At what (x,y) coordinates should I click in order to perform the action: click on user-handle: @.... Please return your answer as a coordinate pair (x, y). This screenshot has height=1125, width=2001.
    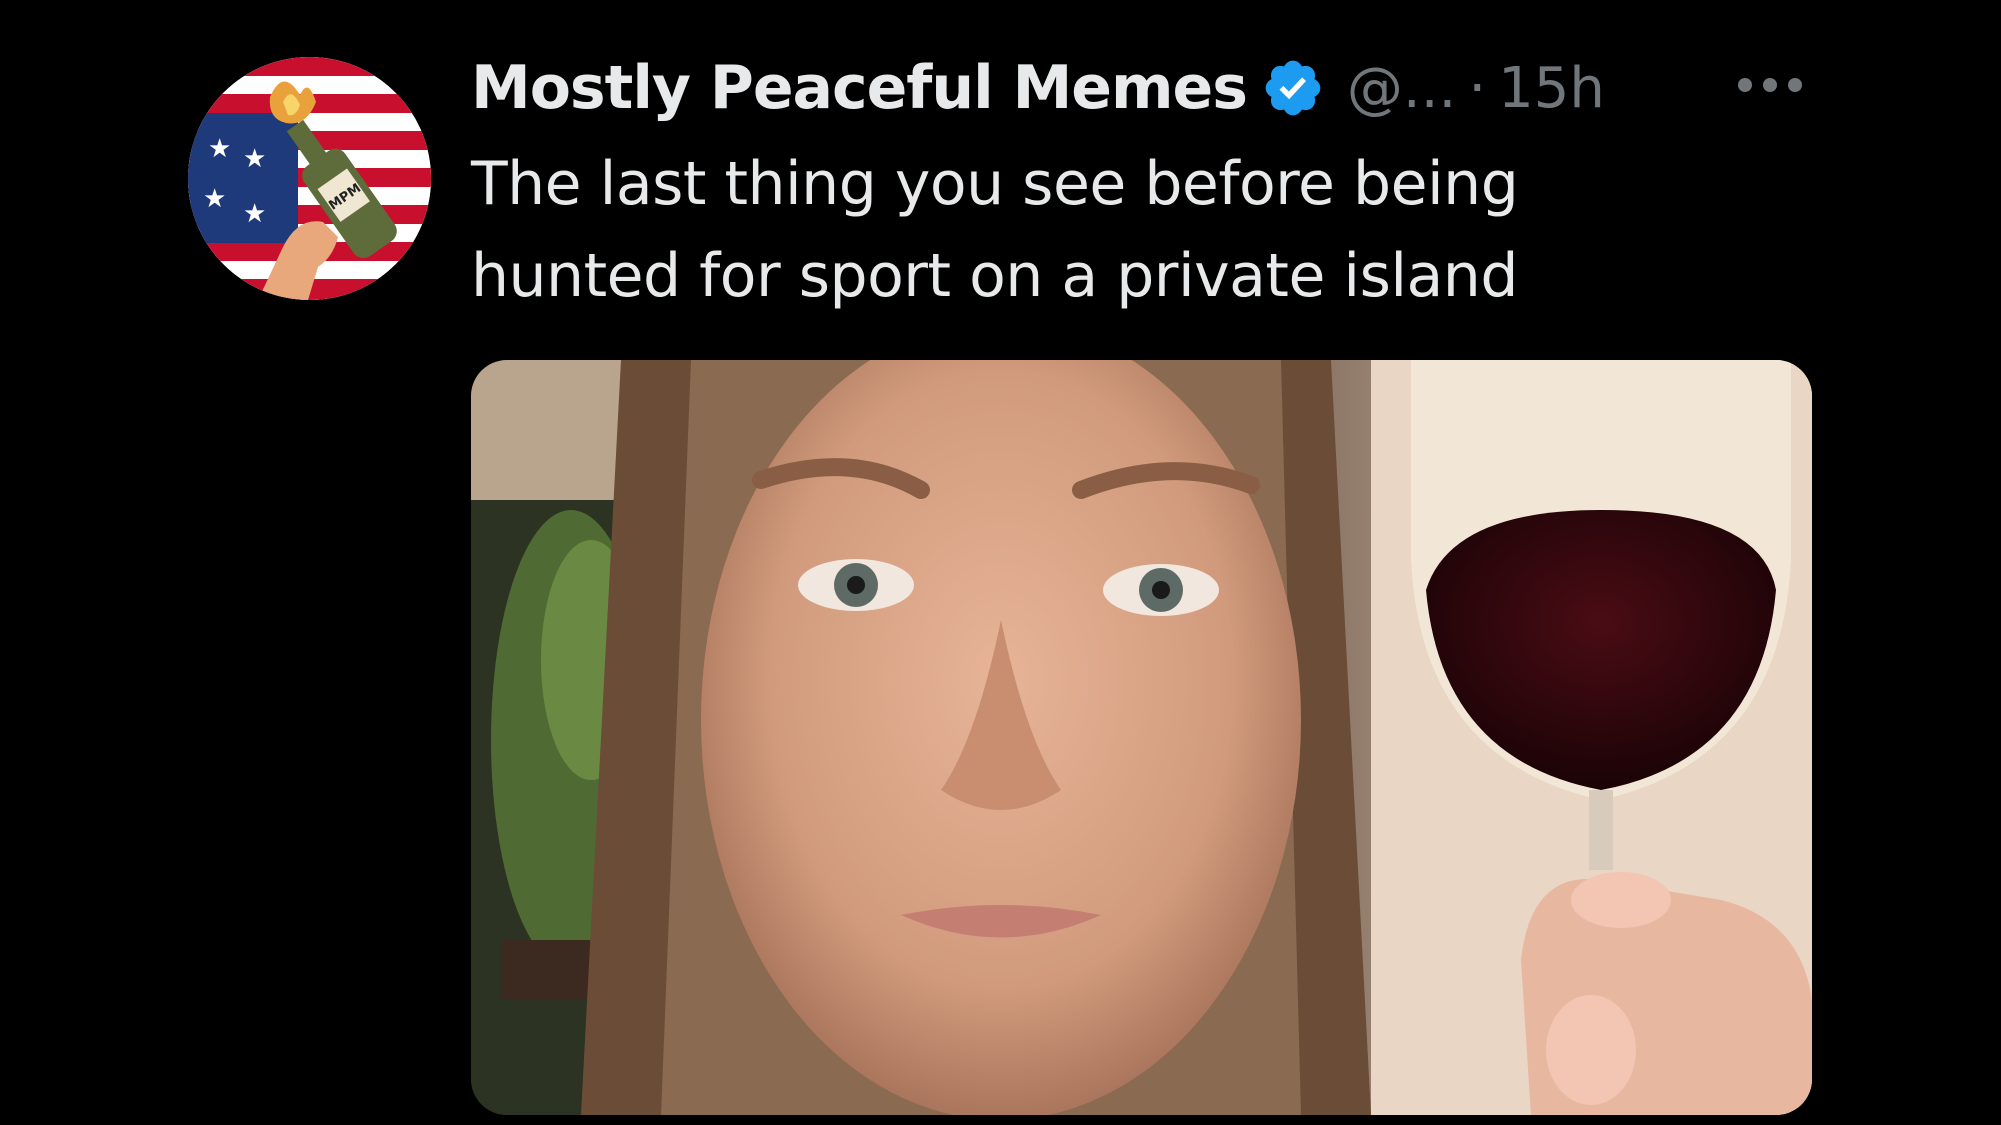
    Looking at the image, I should click on (1401, 88).